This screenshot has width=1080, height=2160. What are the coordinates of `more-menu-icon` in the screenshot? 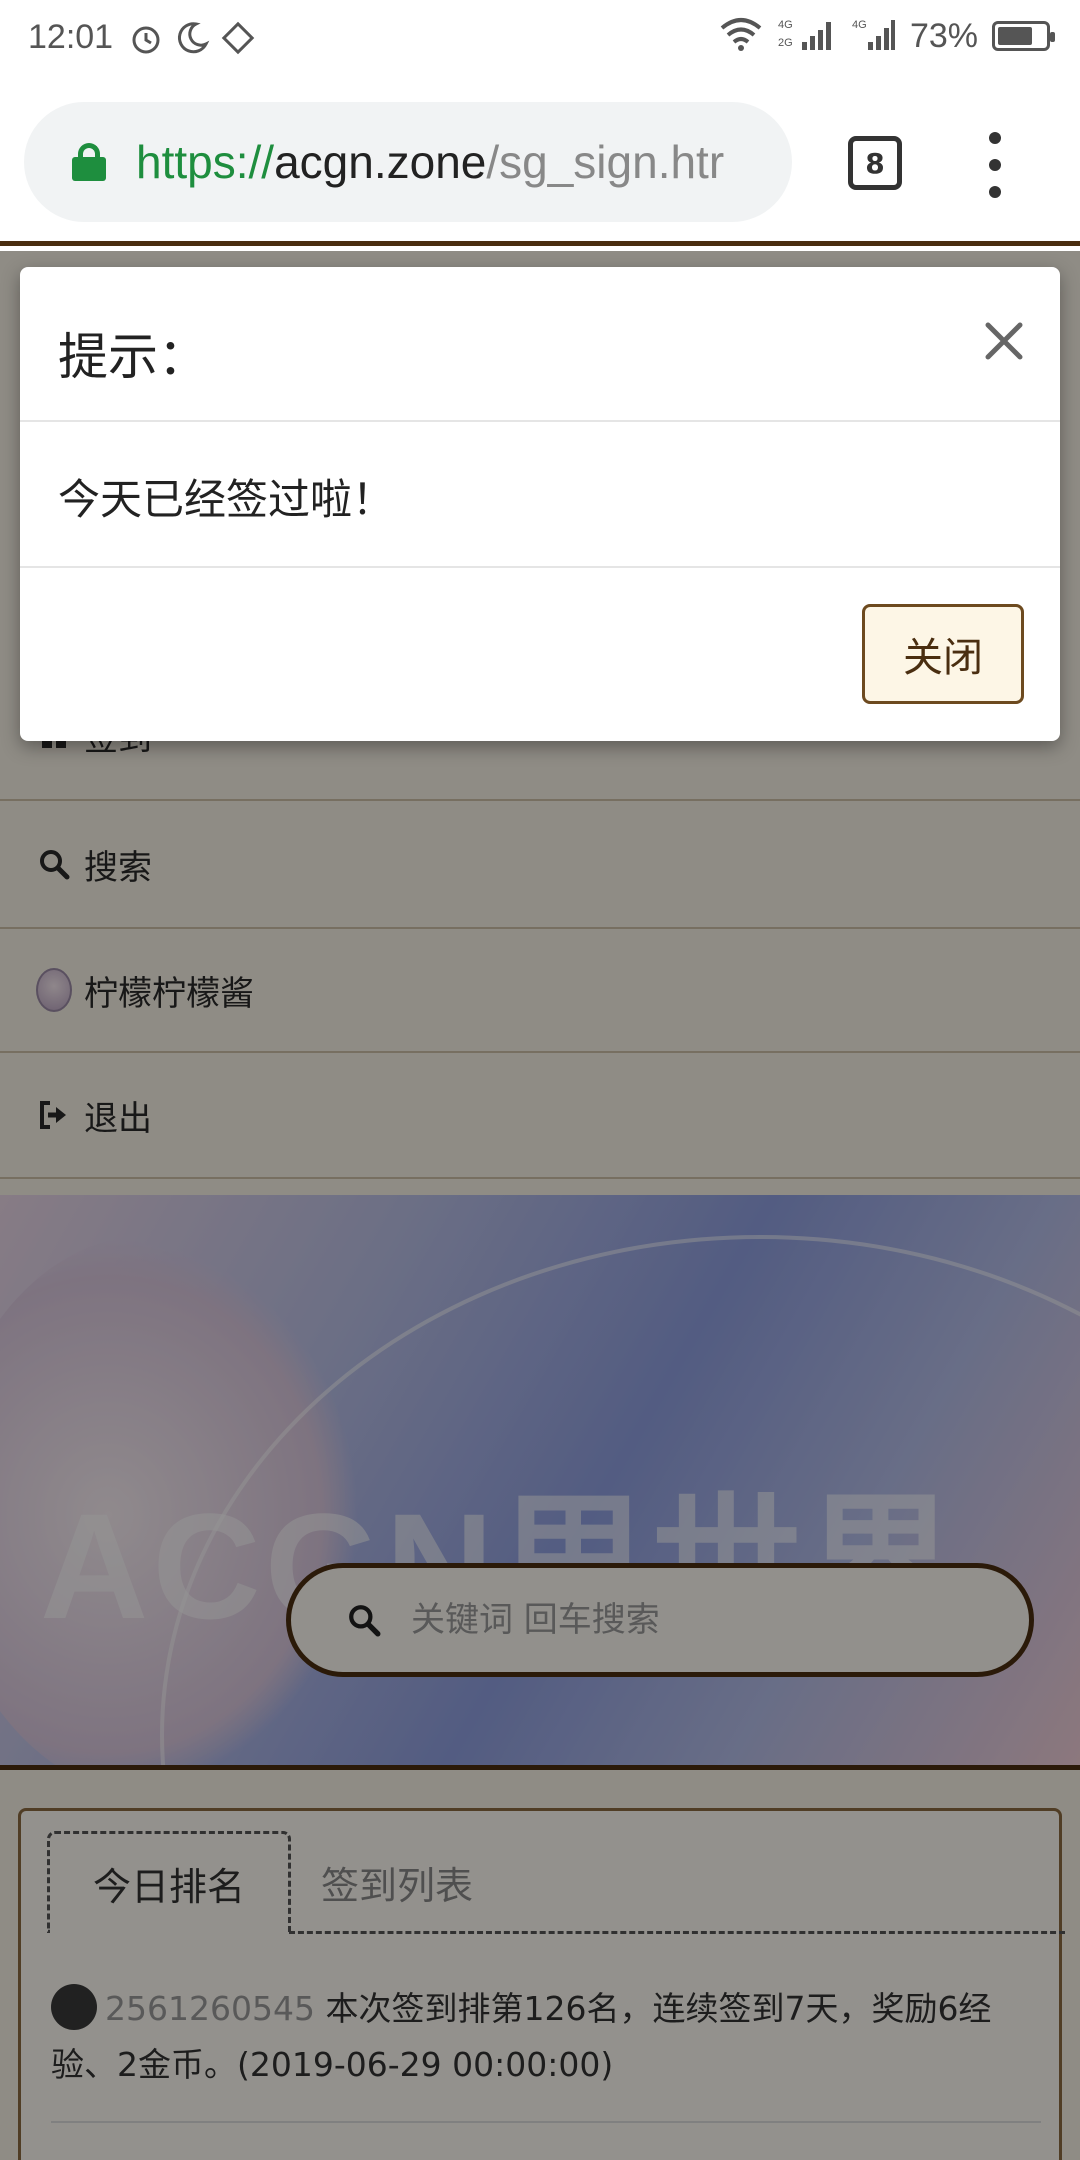 It's located at (995, 165).